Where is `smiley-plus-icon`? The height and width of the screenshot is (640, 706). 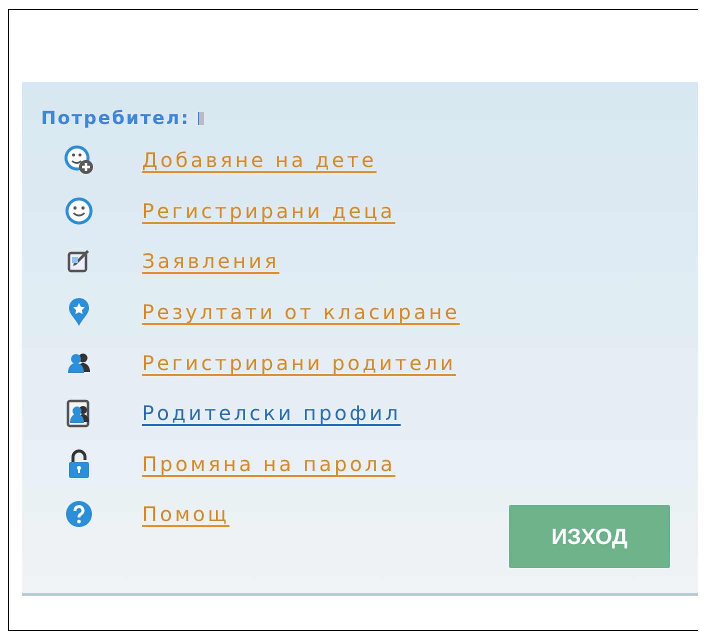
smiley-plus-icon is located at coordinates (79, 160).